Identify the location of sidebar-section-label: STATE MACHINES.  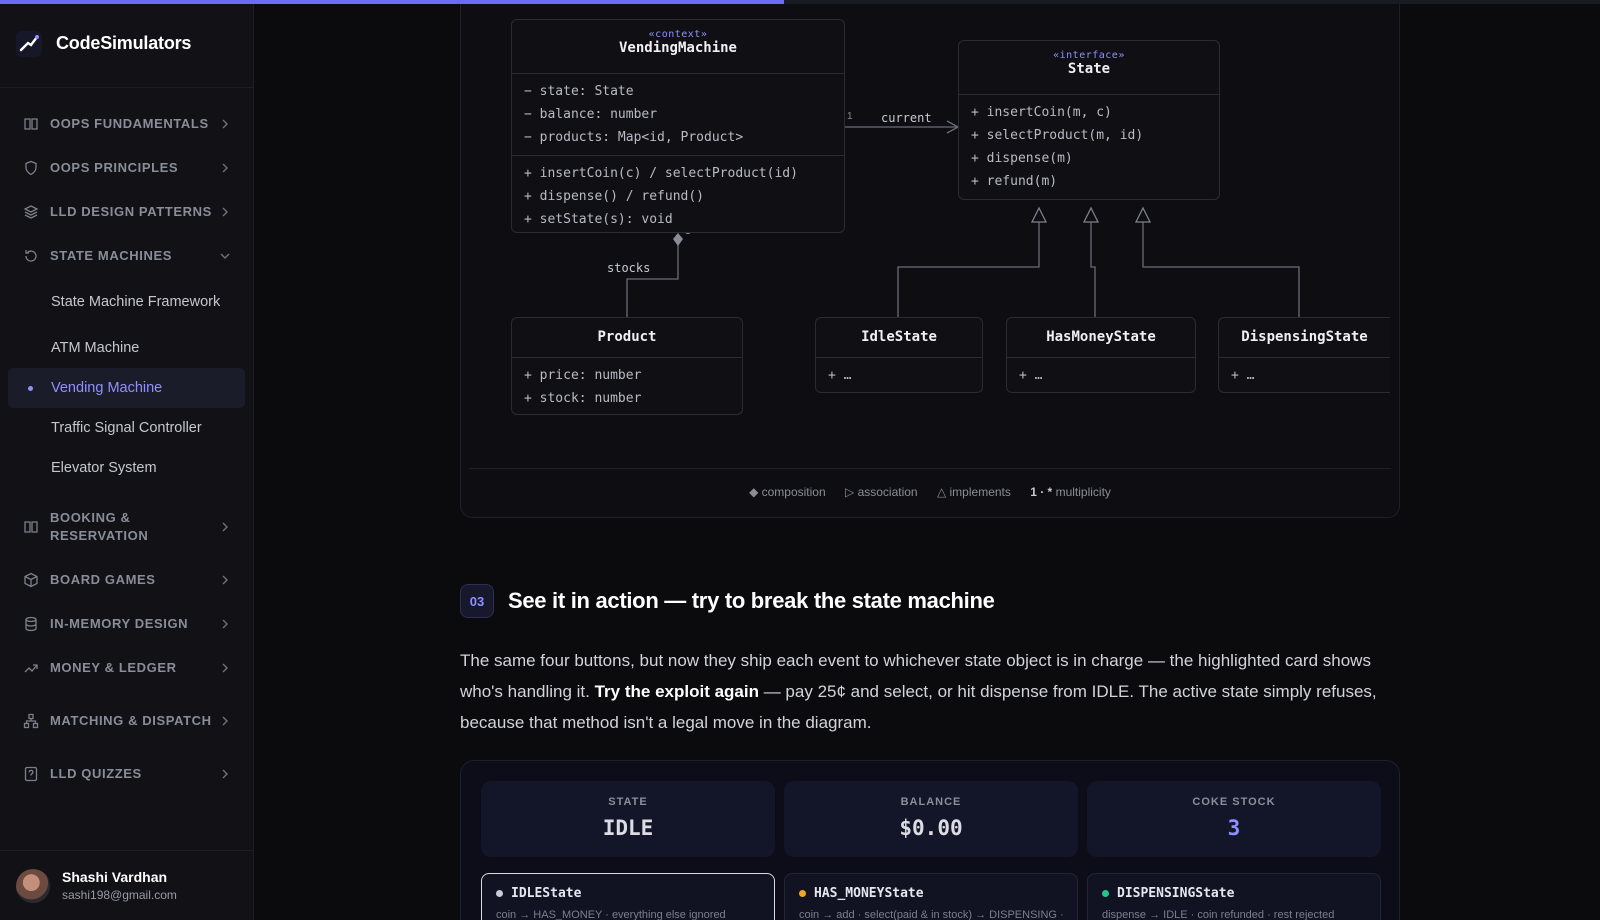
(111, 255).